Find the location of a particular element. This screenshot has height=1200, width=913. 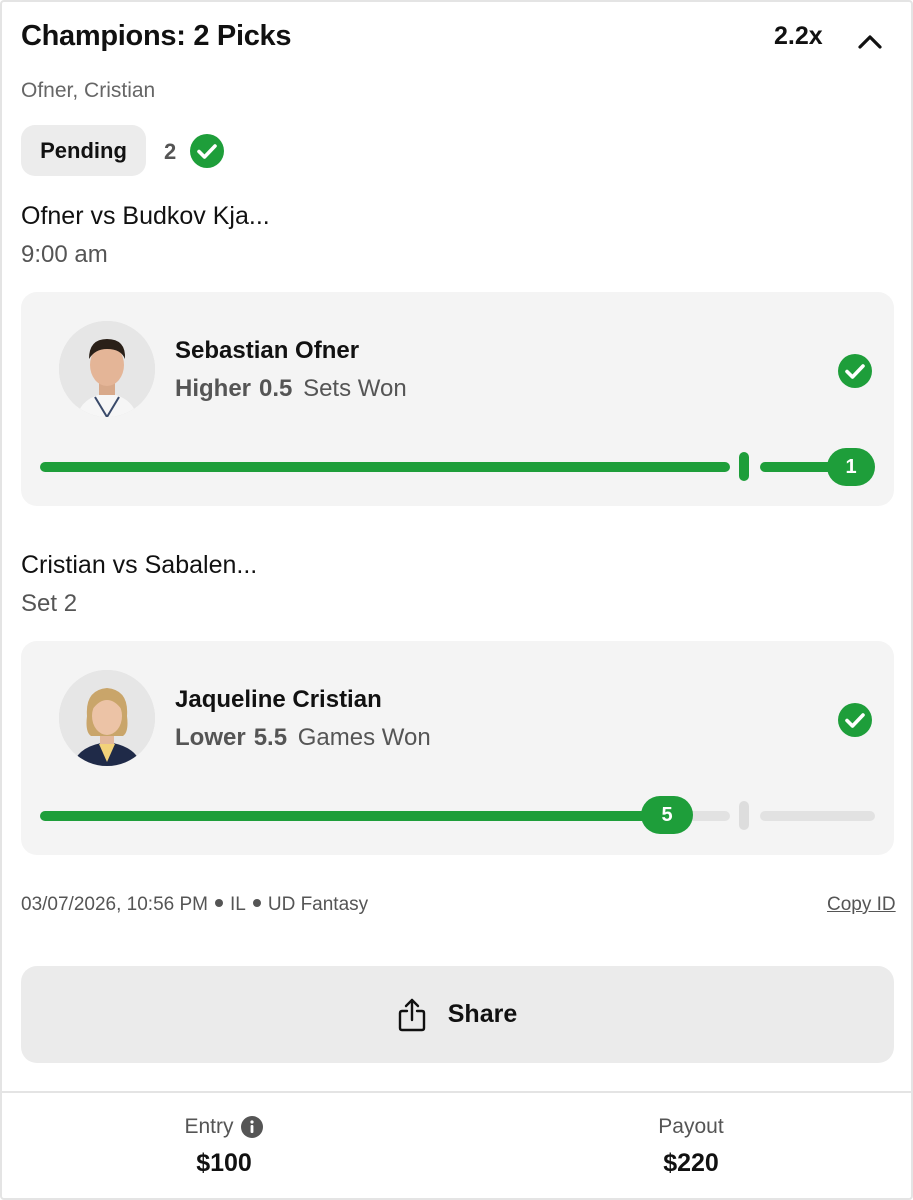

progress-track-after-line is located at coordinates (817, 816).